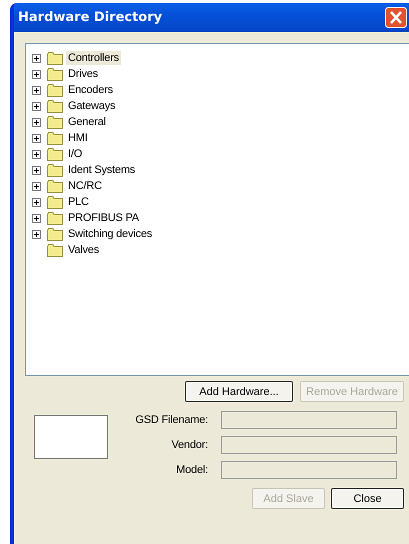  I want to click on close-icon, so click(396, 17).